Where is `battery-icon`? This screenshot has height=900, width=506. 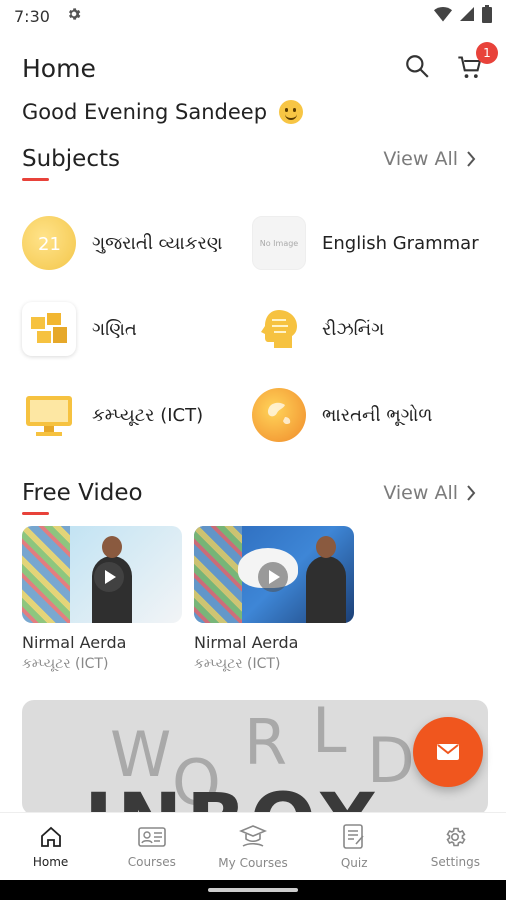
battery-icon is located at coordinates (487, 16).